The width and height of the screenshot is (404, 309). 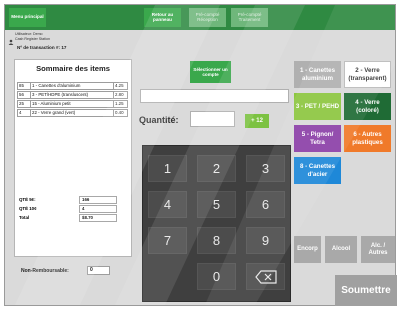 I want to click on category-6-plastics-button: 6 - Autres plastiques, so click(x=367, y=138).